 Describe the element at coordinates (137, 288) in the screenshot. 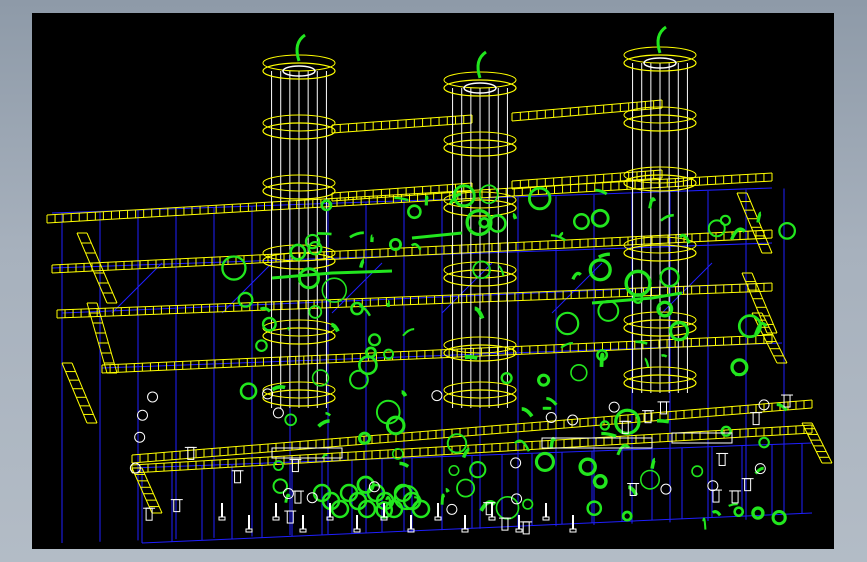

I see `brace` at that location.